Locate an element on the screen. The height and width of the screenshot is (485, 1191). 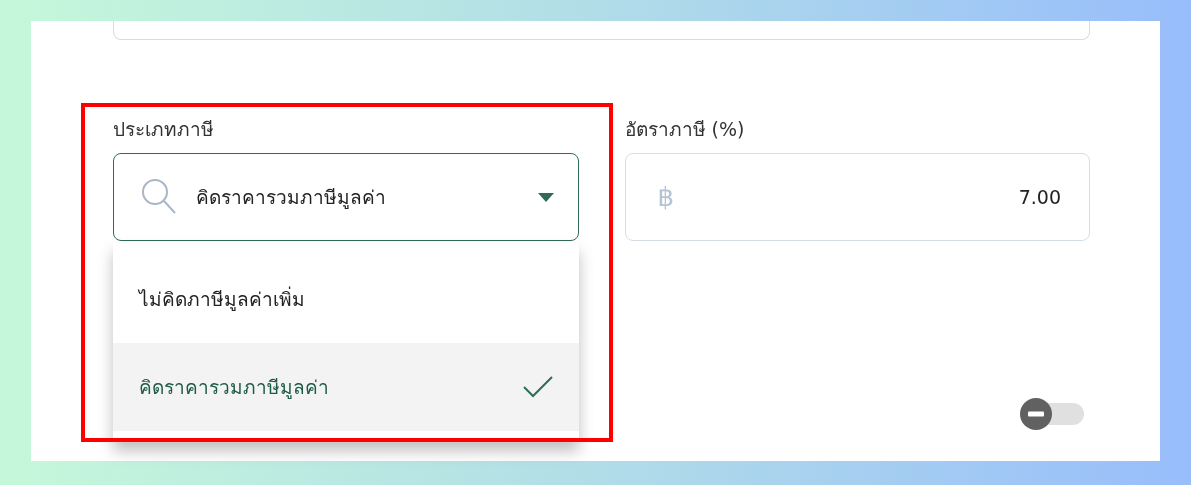
currency-symbol: ฿ is located at coordinates (666, 197).